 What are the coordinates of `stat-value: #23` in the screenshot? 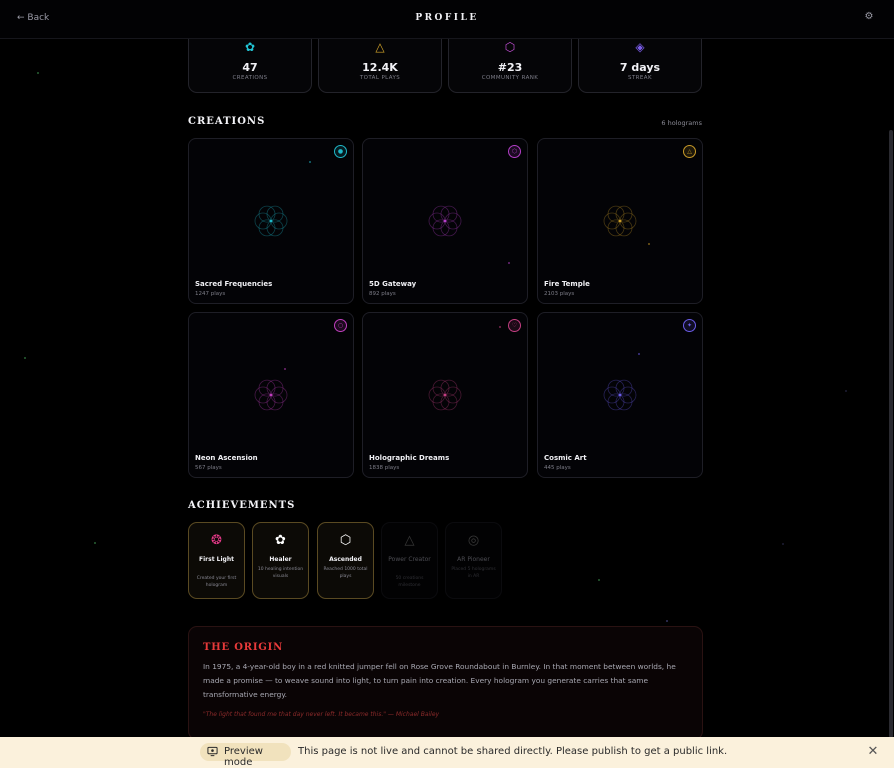 It's located at (510, 67).